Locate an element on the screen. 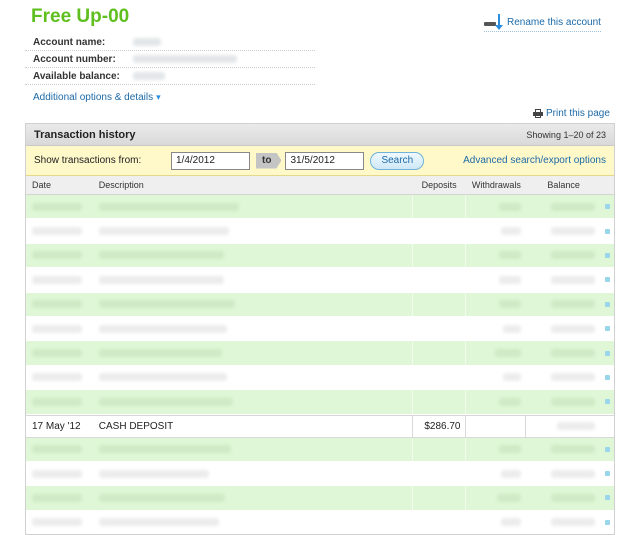 The image size is (640, 535). transaction-withdrawal is located at coordinates (496, 426).